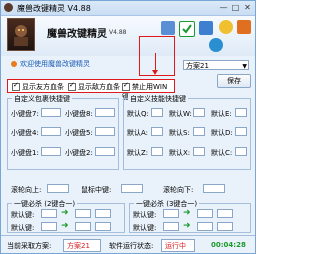 Image resolution: width=320 pixels, height=254 pixels. I want to click on maximize-button: □, so click(235, 7).